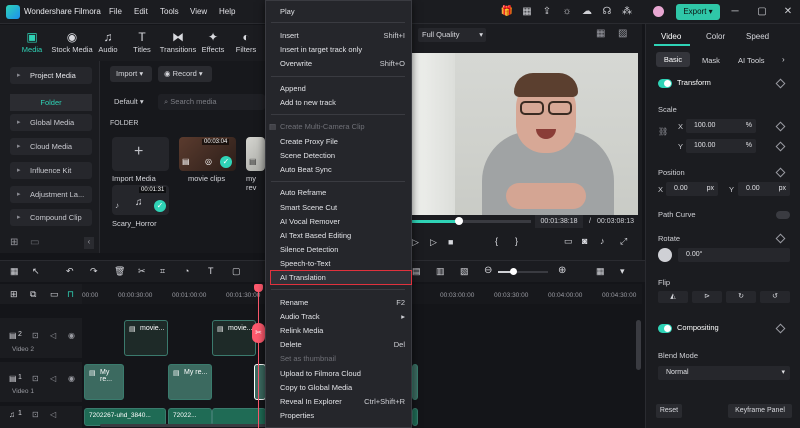 This screenshot has height=428, width=800. What do you see at coordinates (783, 59) in the screenshot?
I see `chevron-right-icon: ›` at bounding box center [783, 59].